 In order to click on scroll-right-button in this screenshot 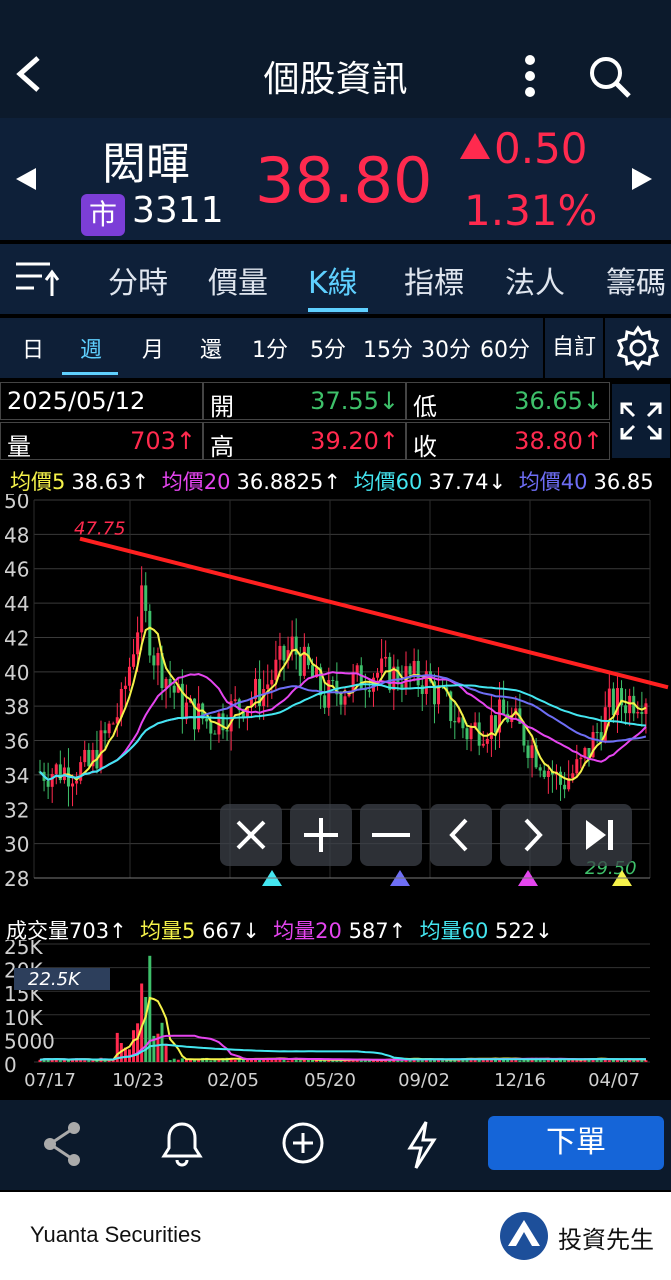, I will do `click(531, 835)`.